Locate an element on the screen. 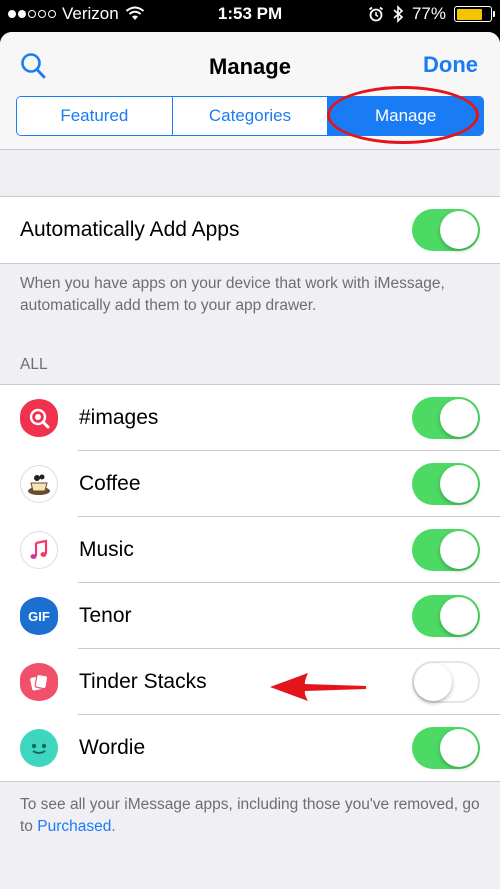 This screenshot has height=889, width=500. music-toggle is located at coordinates (446, 550).